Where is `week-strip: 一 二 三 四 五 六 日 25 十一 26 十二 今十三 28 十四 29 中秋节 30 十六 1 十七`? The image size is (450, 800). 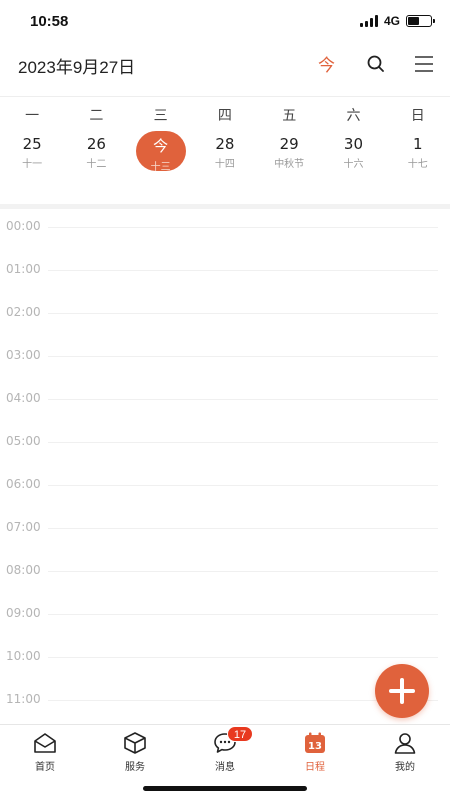 week-strip: 一 二 三 四 五 六 日 25 十一 26 十二 今十三 28 十四 29 中秋节 30 十六 1 十七 is located at coordinates (225, 151).